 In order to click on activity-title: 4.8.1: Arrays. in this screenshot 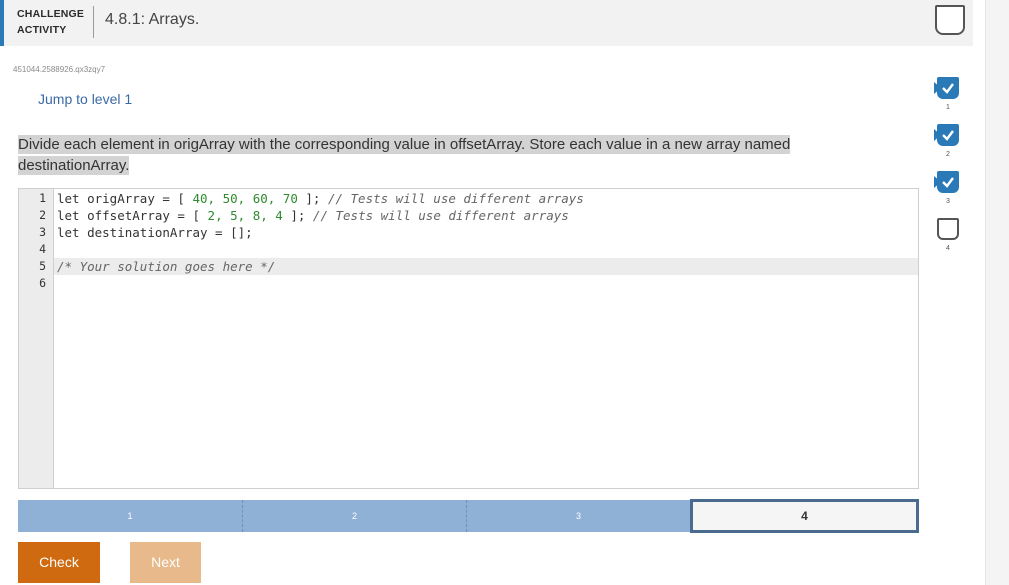, I will do `click(152, 19)`.